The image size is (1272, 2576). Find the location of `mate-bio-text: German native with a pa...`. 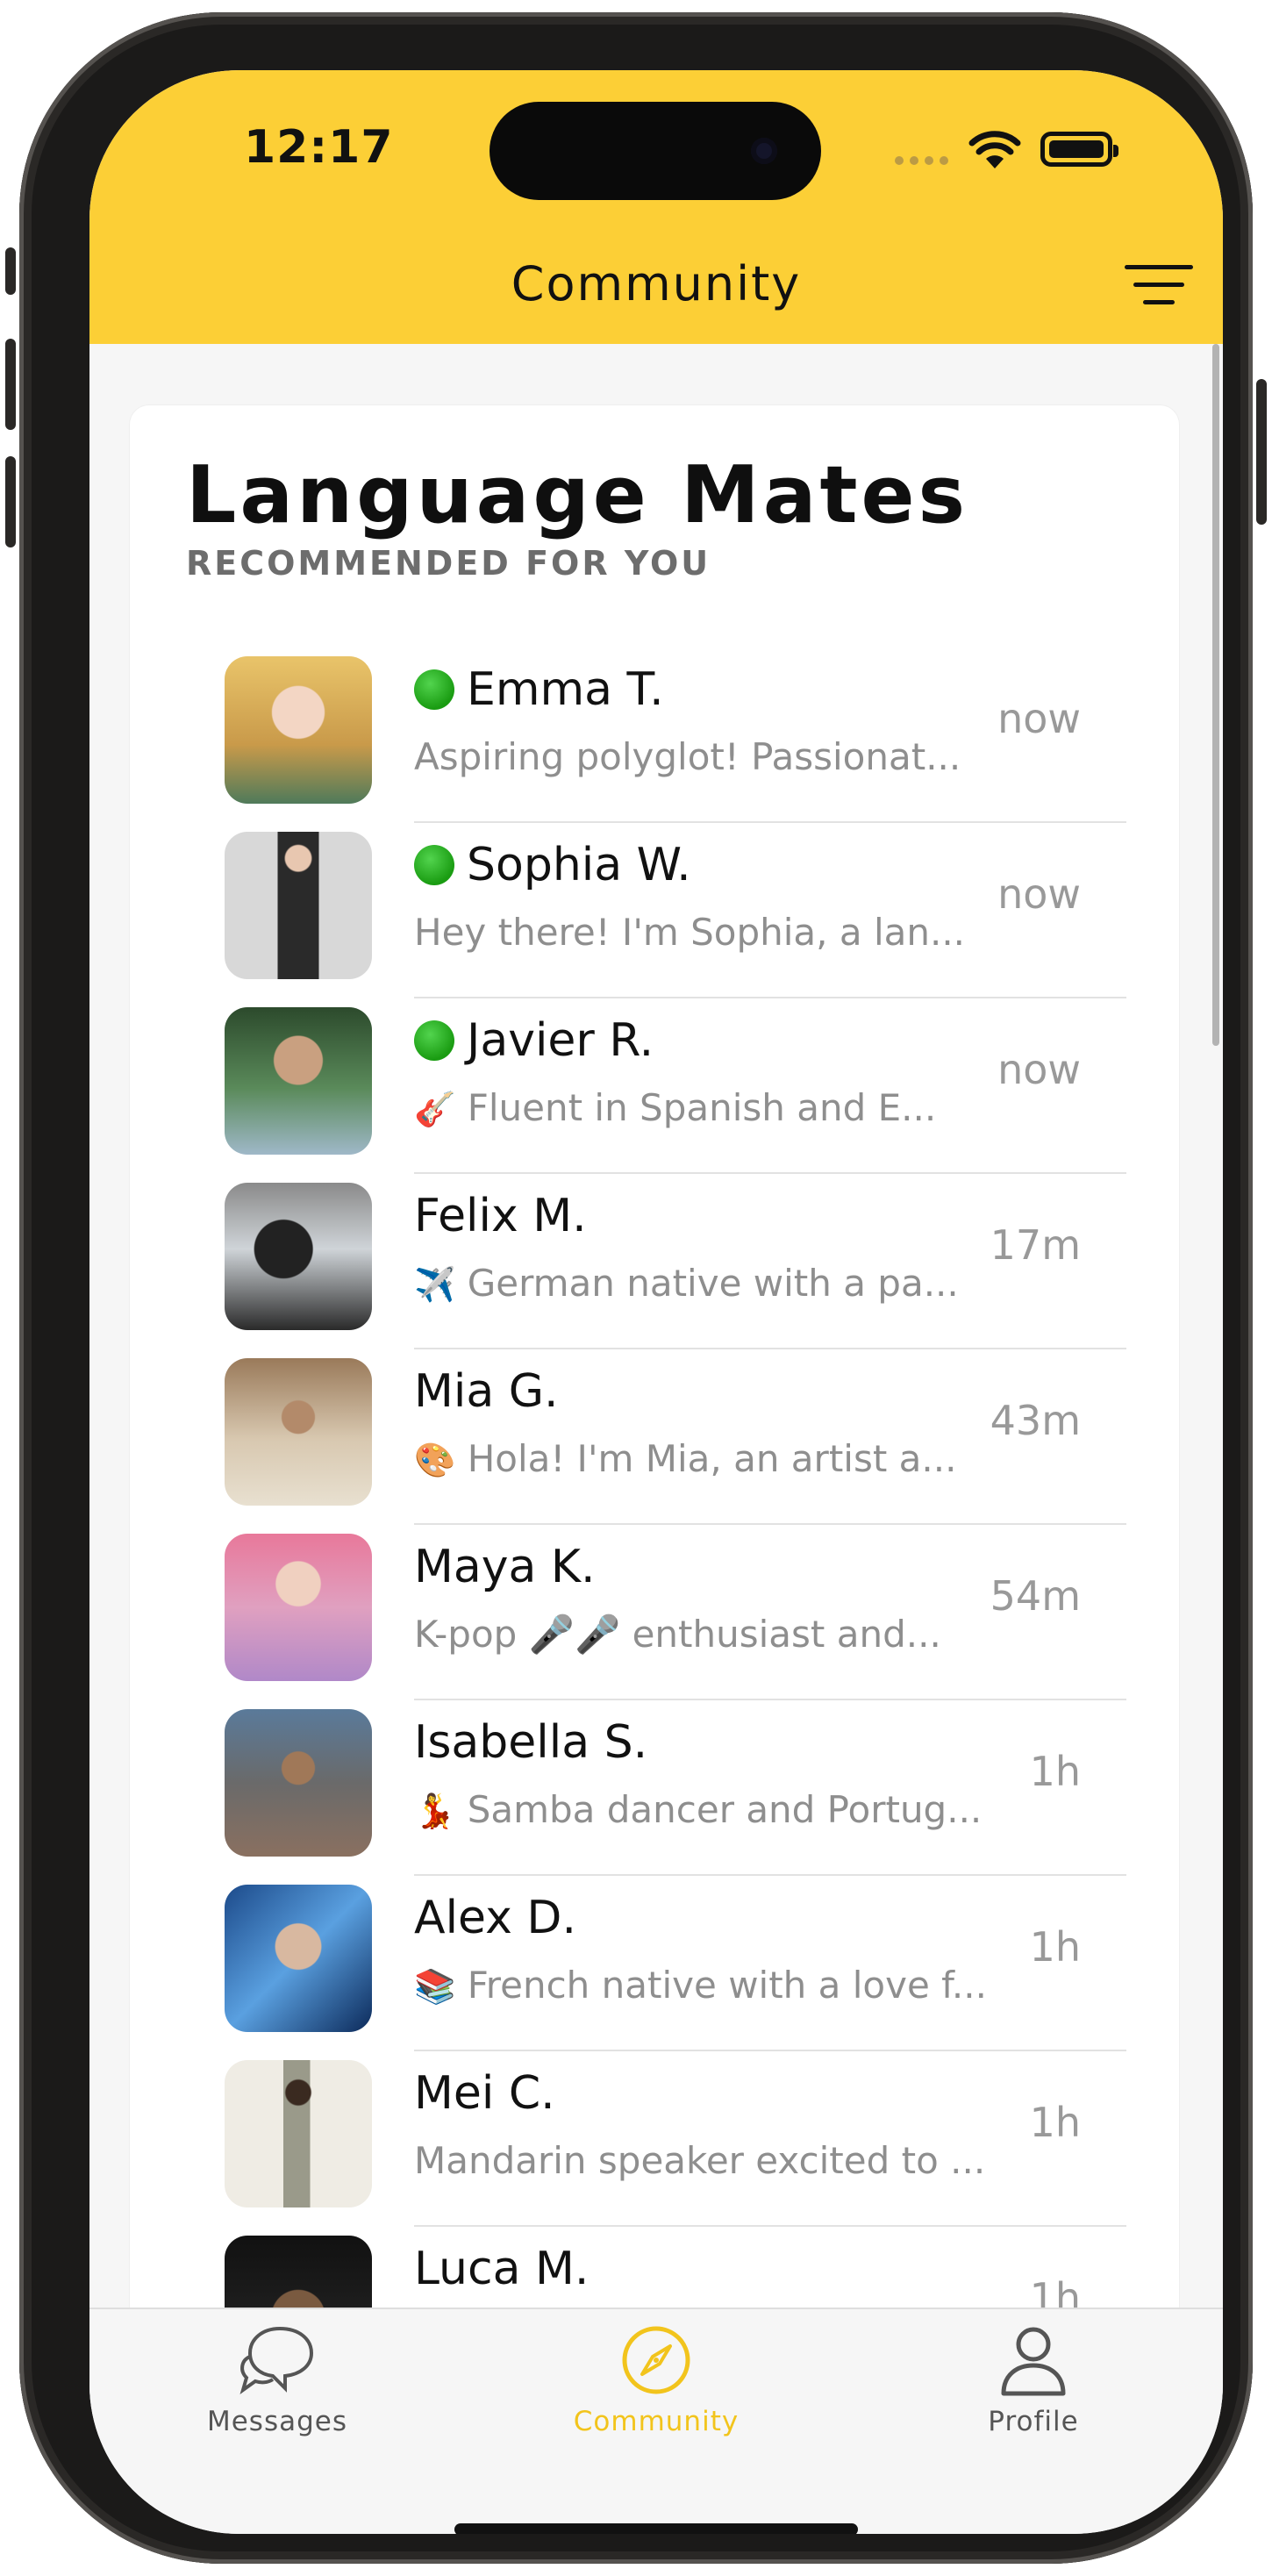

mate-bio-text: German native with a pa... is located at coordinates (713, 1283).